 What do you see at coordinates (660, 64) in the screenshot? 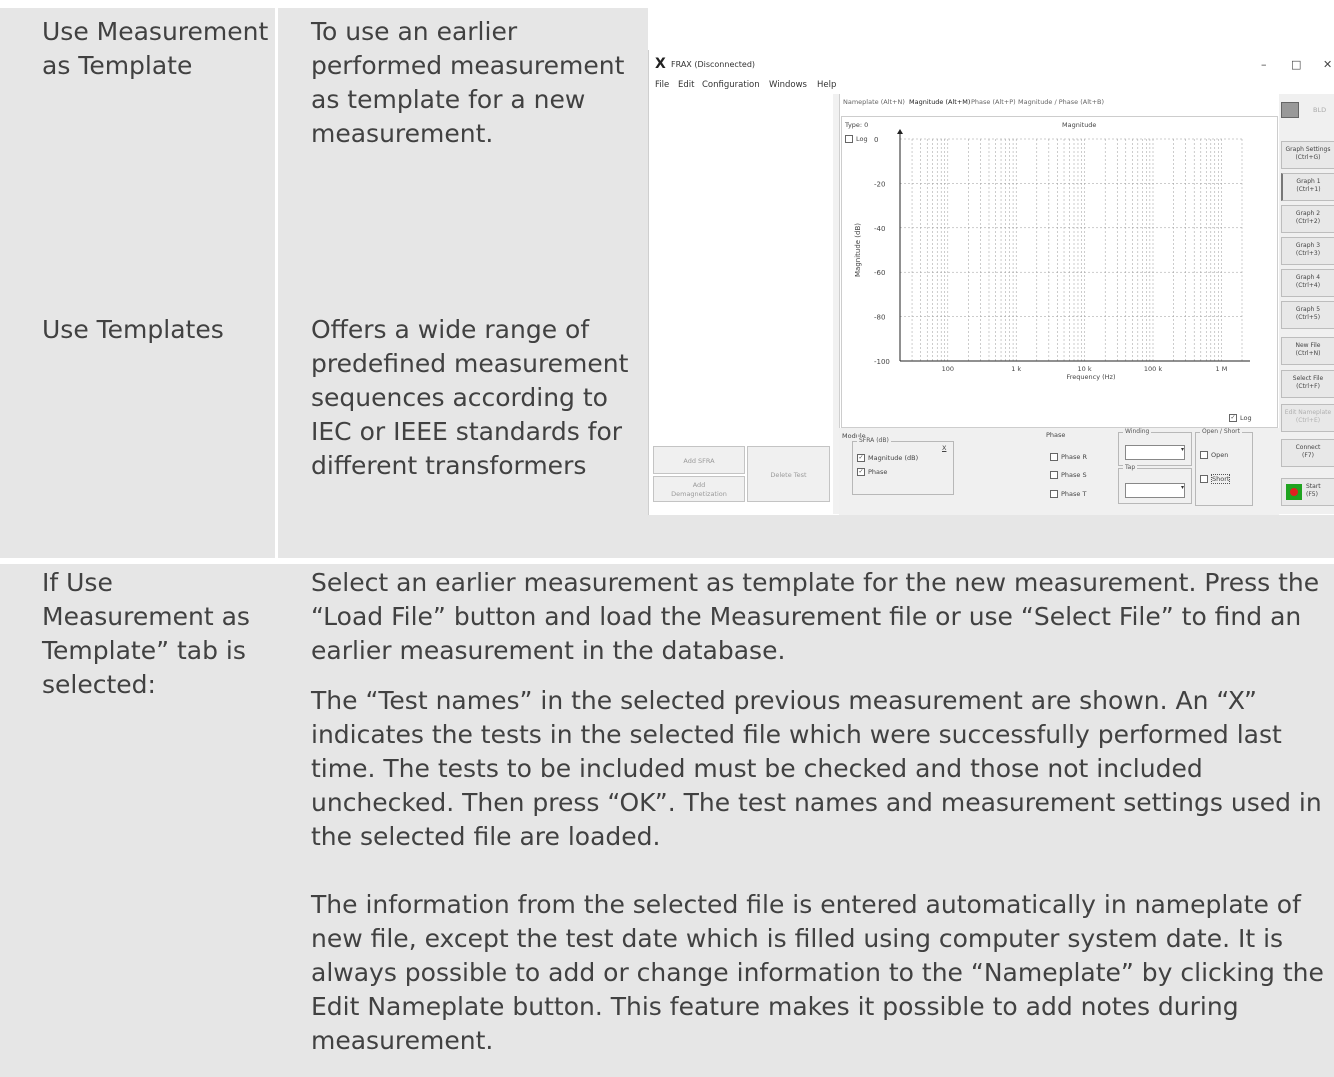
I see `frax-logo: X` at bounding box center [660, 64].